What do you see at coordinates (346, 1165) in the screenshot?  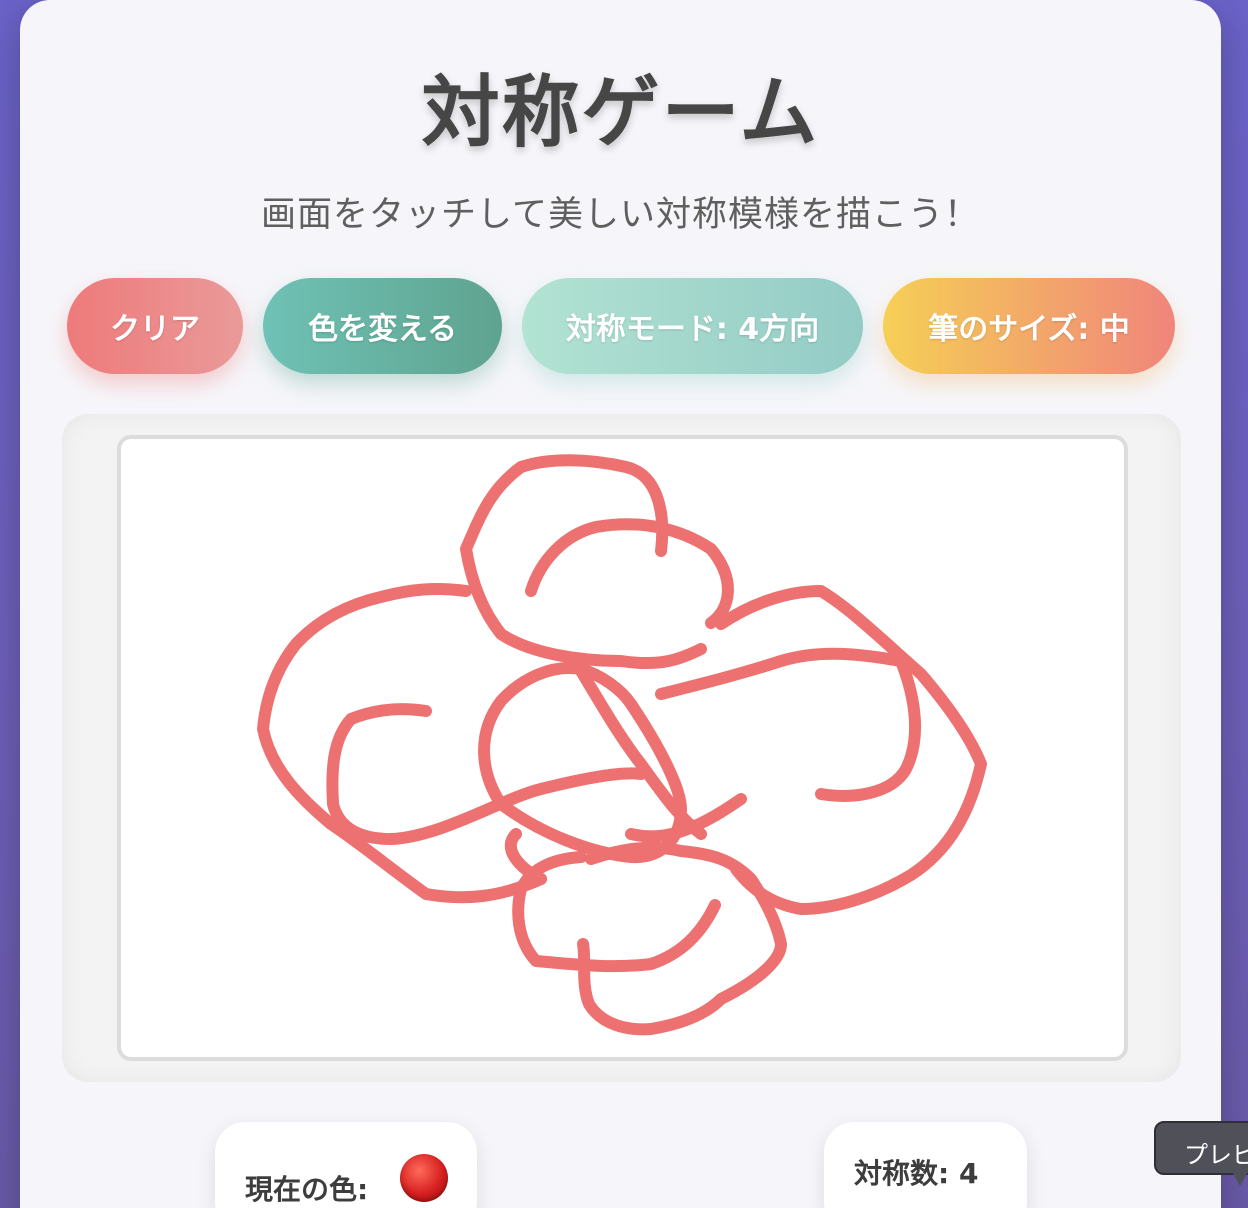 I see `current-color-panel: 現在の色:` at bounding box center [346, 1165].